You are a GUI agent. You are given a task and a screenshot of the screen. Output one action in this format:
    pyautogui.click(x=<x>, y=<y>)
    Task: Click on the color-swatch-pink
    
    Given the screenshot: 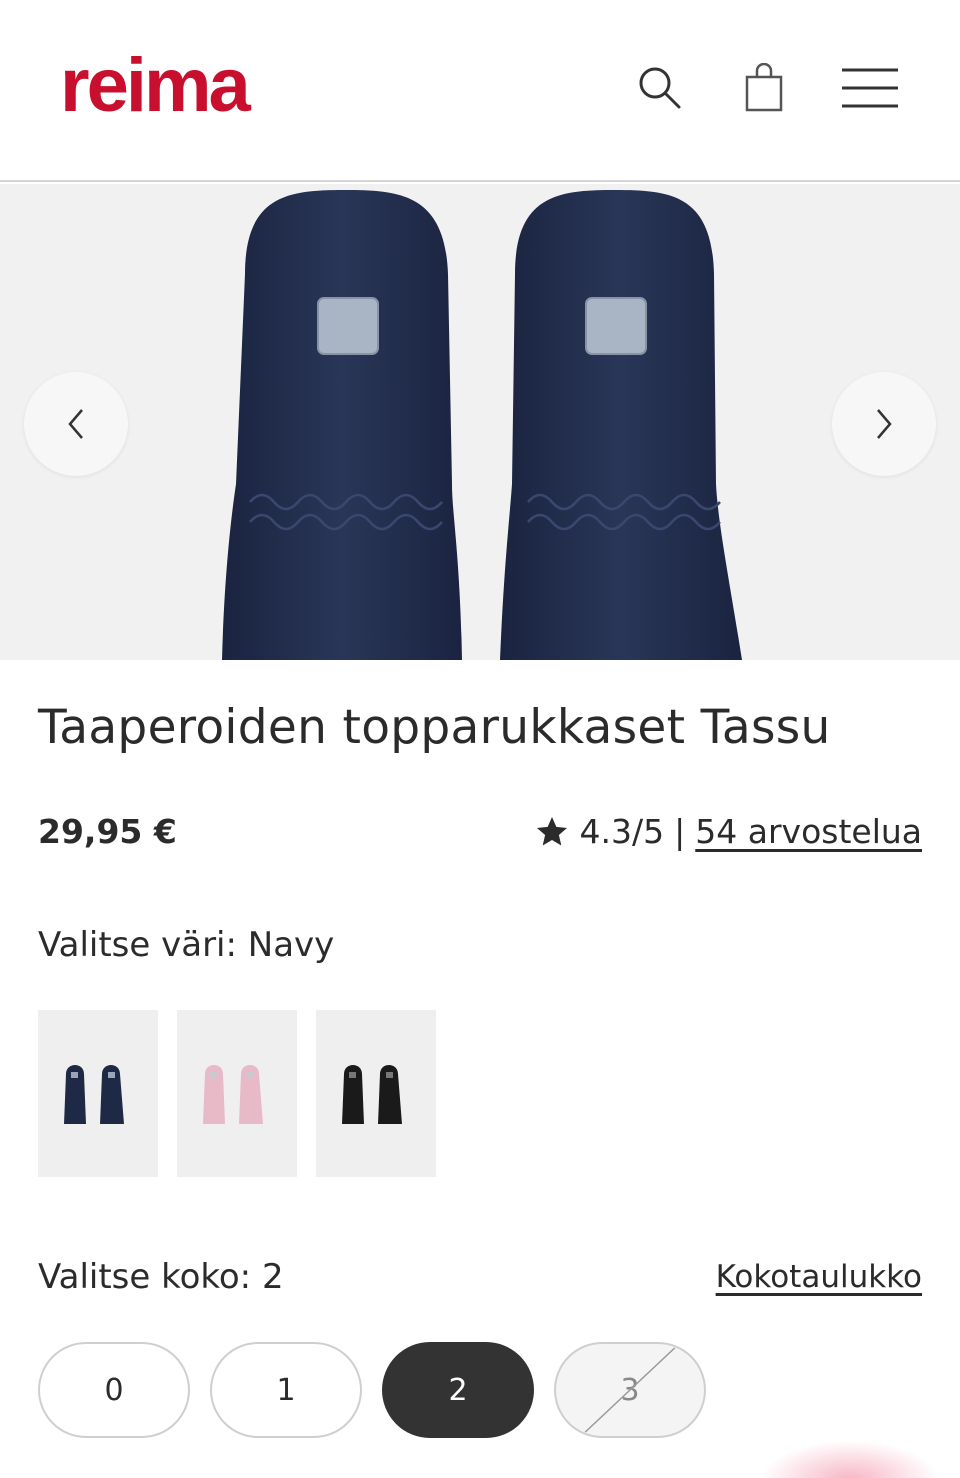 What is the action you would take?
    pyautogui.click(x=237, y=1093)
    